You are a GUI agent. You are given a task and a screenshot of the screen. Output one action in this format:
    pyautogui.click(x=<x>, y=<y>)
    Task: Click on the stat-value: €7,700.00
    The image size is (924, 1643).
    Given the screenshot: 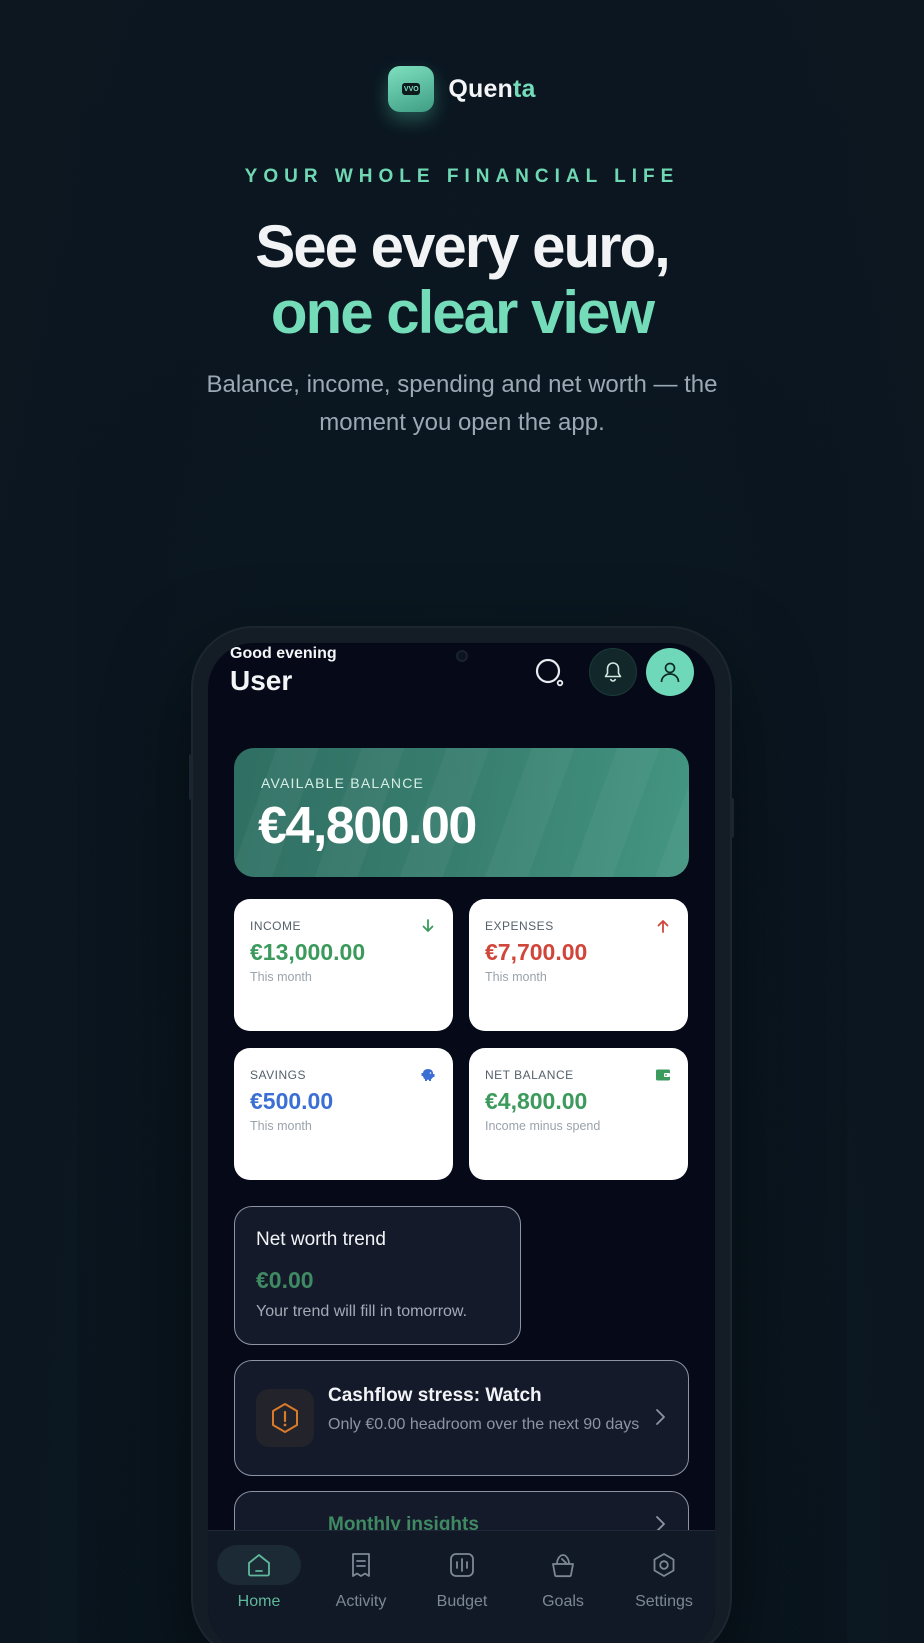 What is the action you would take?
    pyautogui.click(x=536, y=952)
    